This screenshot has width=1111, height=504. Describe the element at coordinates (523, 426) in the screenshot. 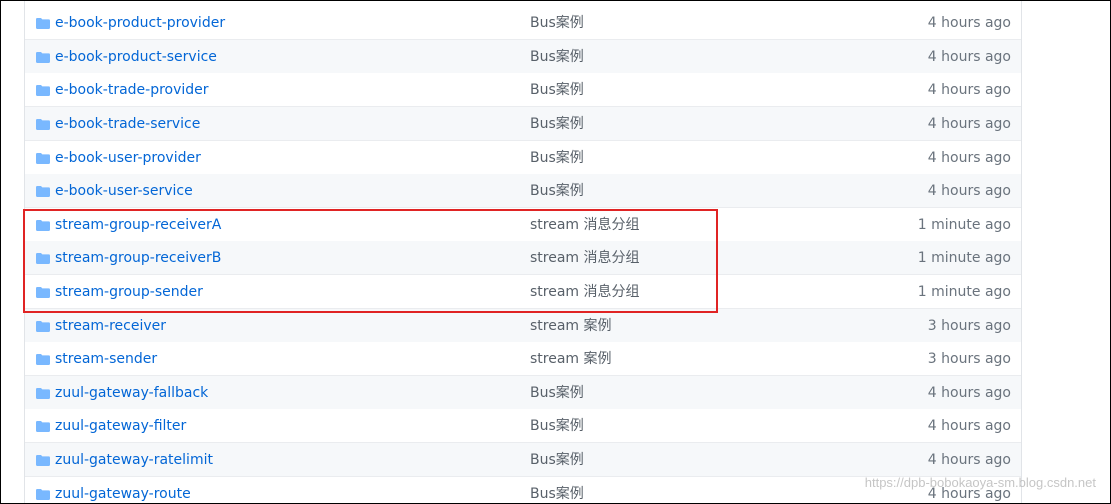

I see `table-row: zuul-gateway-filter Bus案例 4 hours ago` at that location.